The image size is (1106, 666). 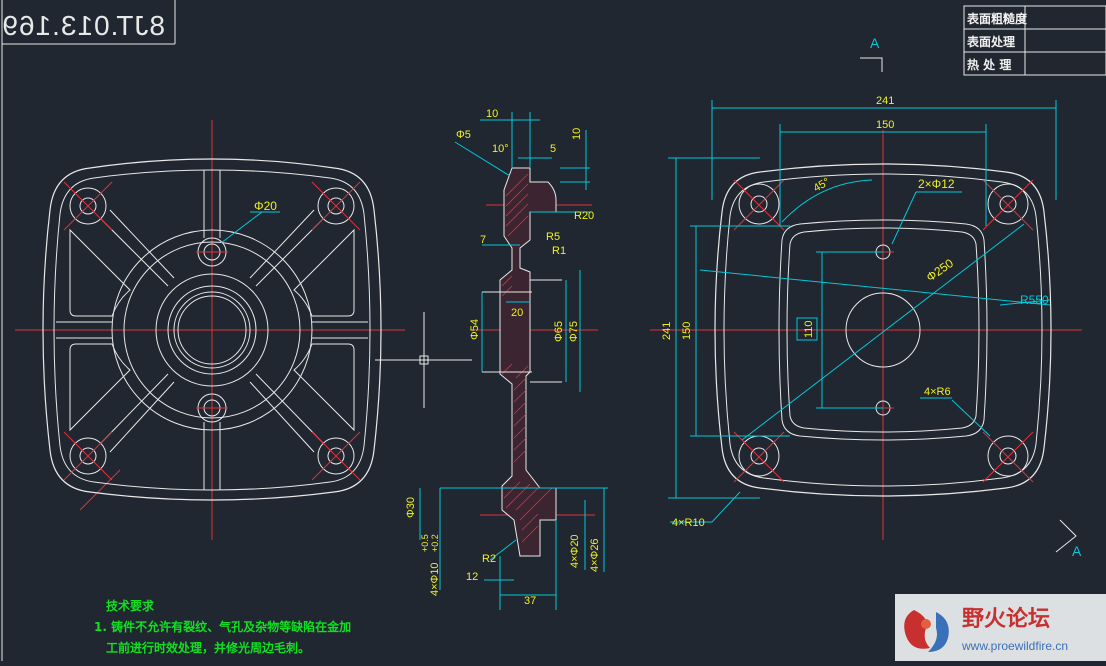 What do you see at coordinates (425, 543) in the screenshot?
I see `side-dim-tol-upper: +0.5` at bounding box center [425, 543].